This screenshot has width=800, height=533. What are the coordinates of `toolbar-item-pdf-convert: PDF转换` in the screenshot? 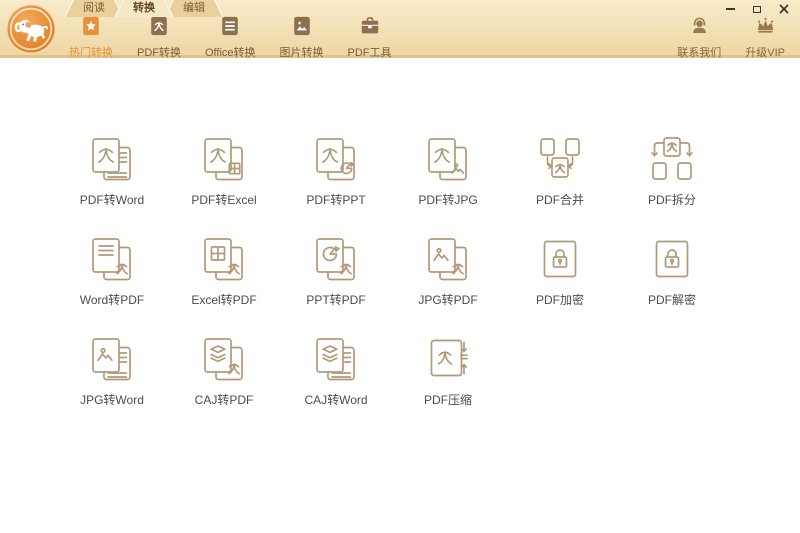 It's located at (159, 37).